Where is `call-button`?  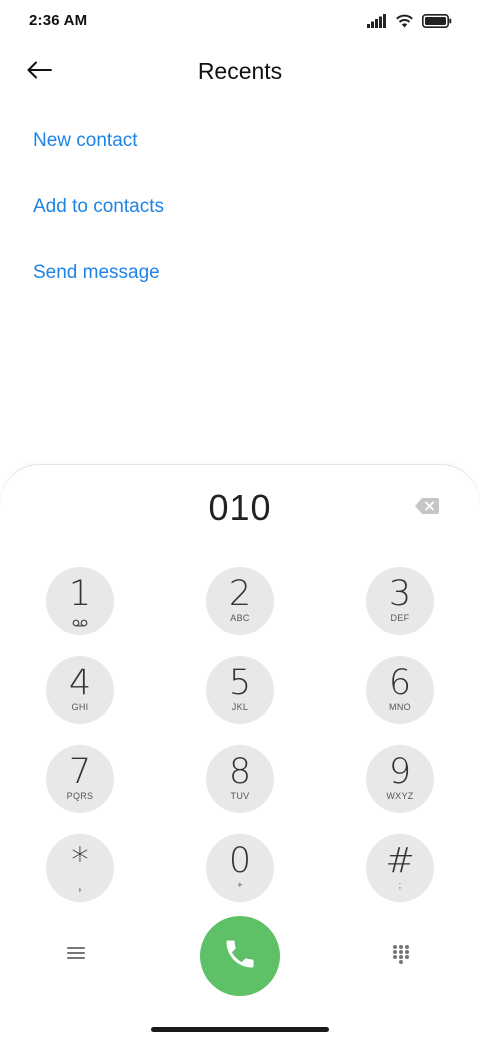 call-button is located at coordinates (240, 956).